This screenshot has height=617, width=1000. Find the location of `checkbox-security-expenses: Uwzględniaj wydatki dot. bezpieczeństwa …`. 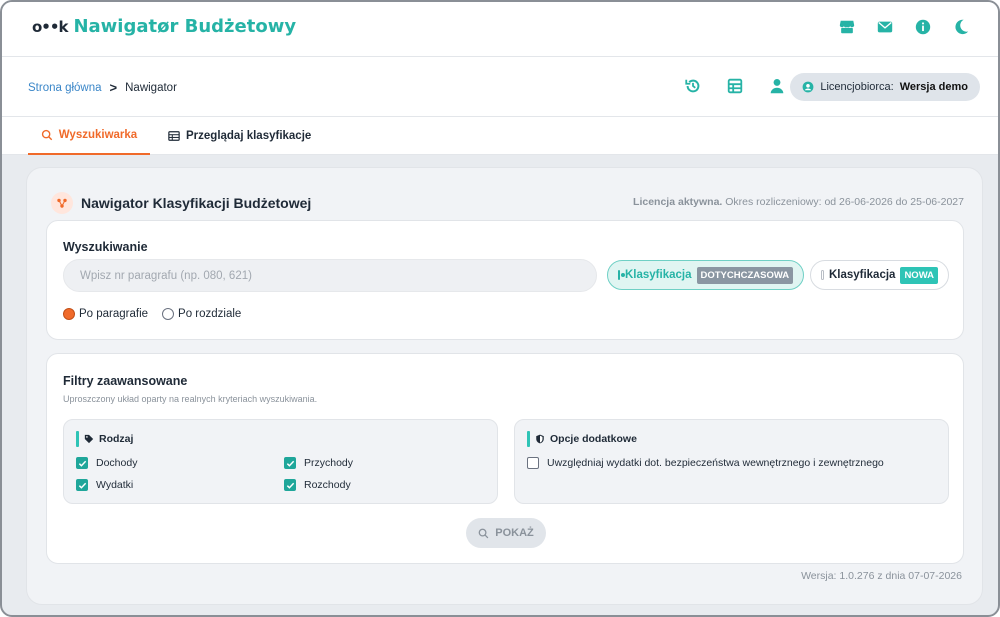

checkbox-security-expenses: Uwzględniaj wydatki dot. bezpieczeństwa … is located at coordinates (705, 463).